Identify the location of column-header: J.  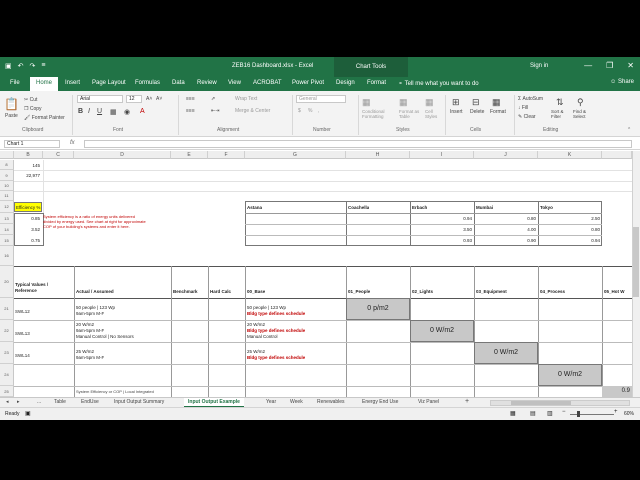
(506, 155).